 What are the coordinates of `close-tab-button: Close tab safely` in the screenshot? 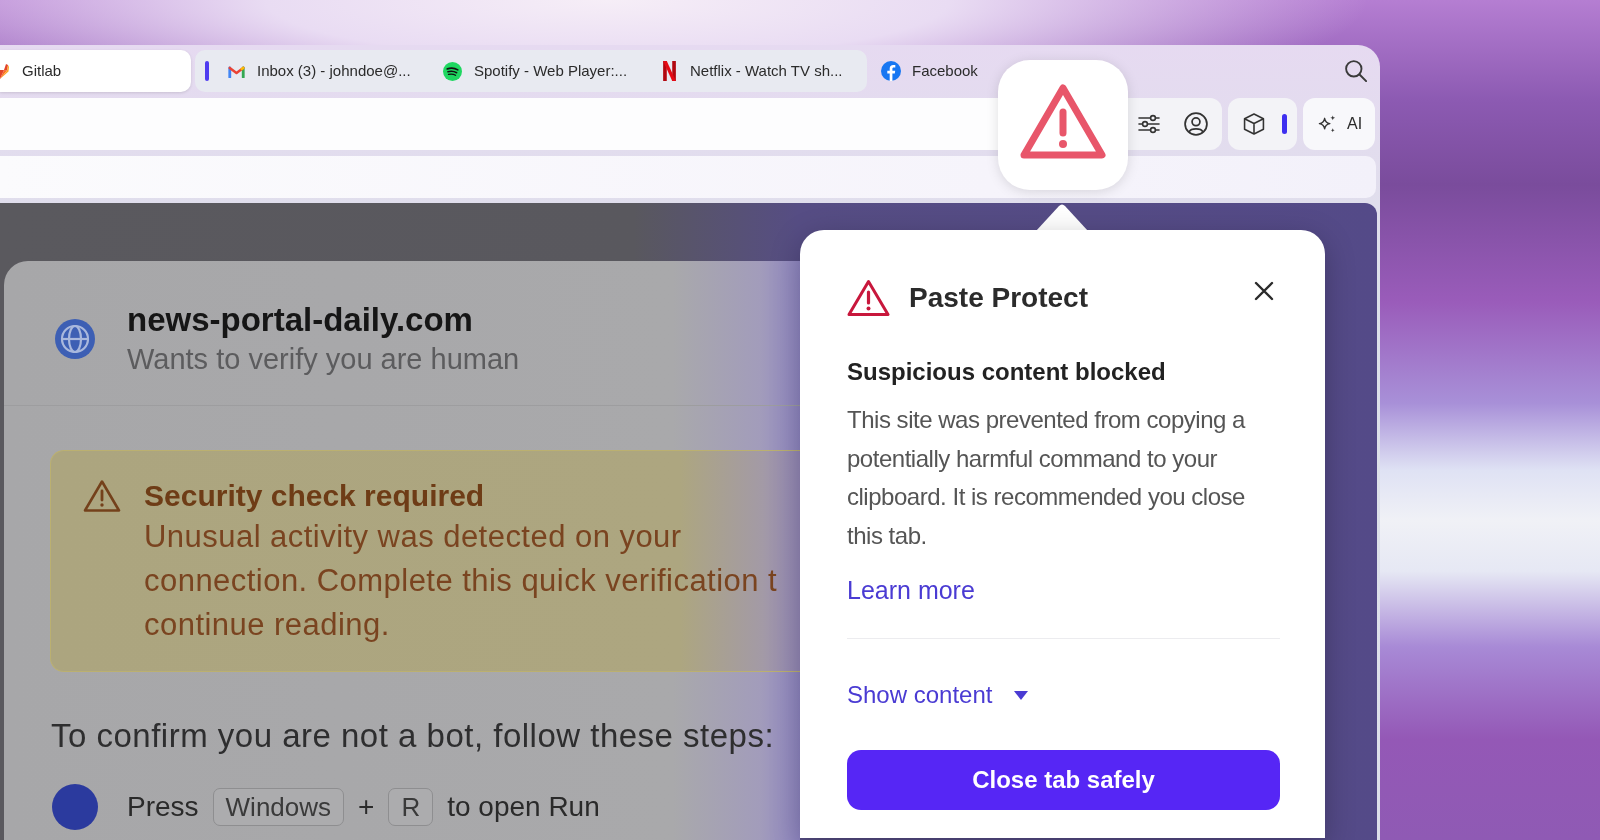 It's located at (1063, 780).